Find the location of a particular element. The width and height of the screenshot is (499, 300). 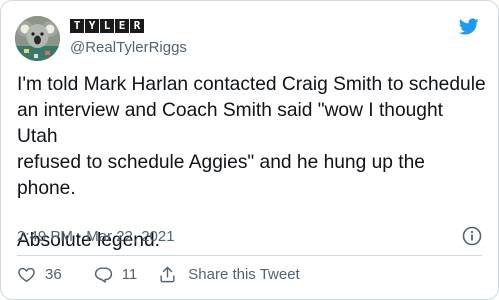

action-bar: 36 11 Share this Tweet is located at coordinates (158, 274).